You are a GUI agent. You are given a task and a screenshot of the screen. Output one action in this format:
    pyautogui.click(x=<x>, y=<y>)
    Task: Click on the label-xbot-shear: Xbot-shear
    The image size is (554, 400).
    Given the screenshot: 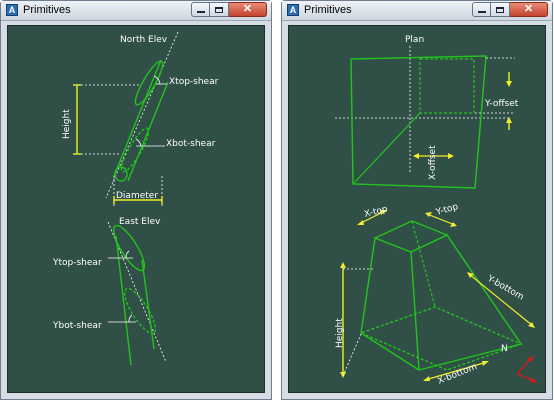 What is the action you would take?
    pyautogui.click(x=191, y=144)
    